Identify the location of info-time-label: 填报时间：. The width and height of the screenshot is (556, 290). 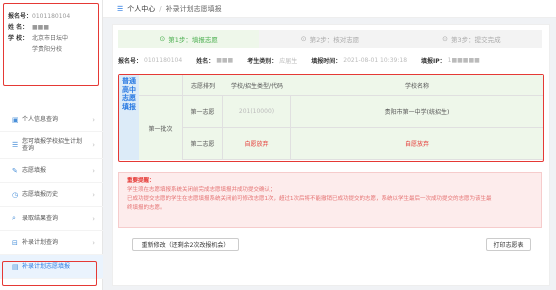
(326, 61).